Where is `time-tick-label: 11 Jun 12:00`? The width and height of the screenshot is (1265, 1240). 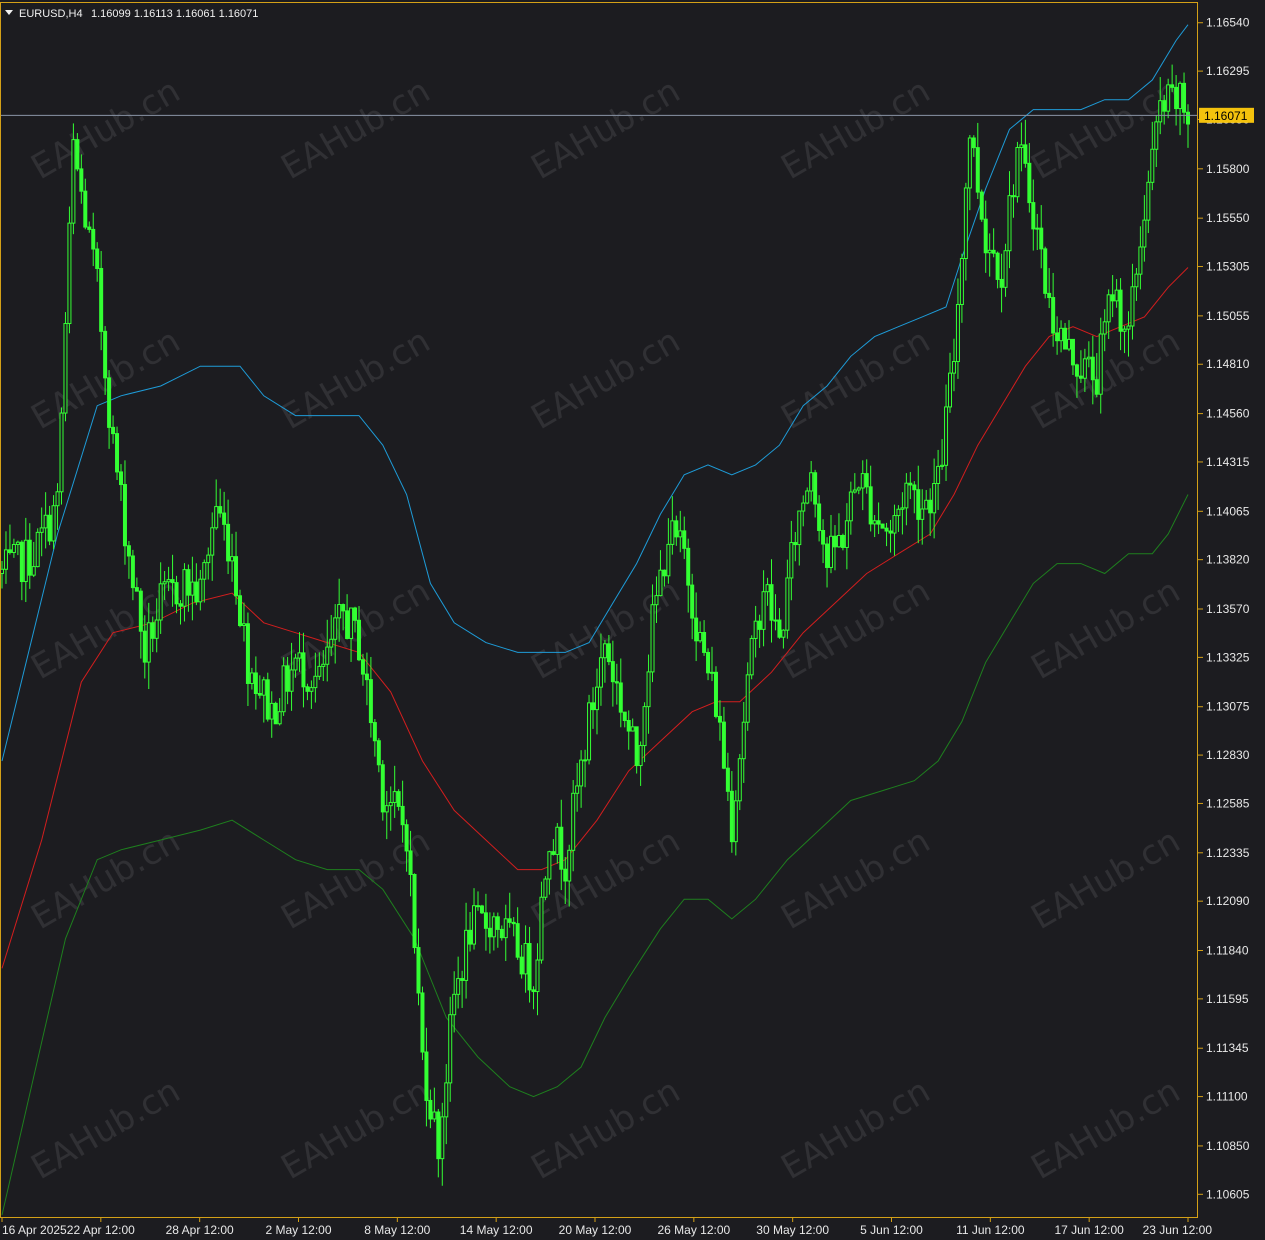
time-tick-label: 11 Jun 12:00 is located at coordinates (990, 1230).